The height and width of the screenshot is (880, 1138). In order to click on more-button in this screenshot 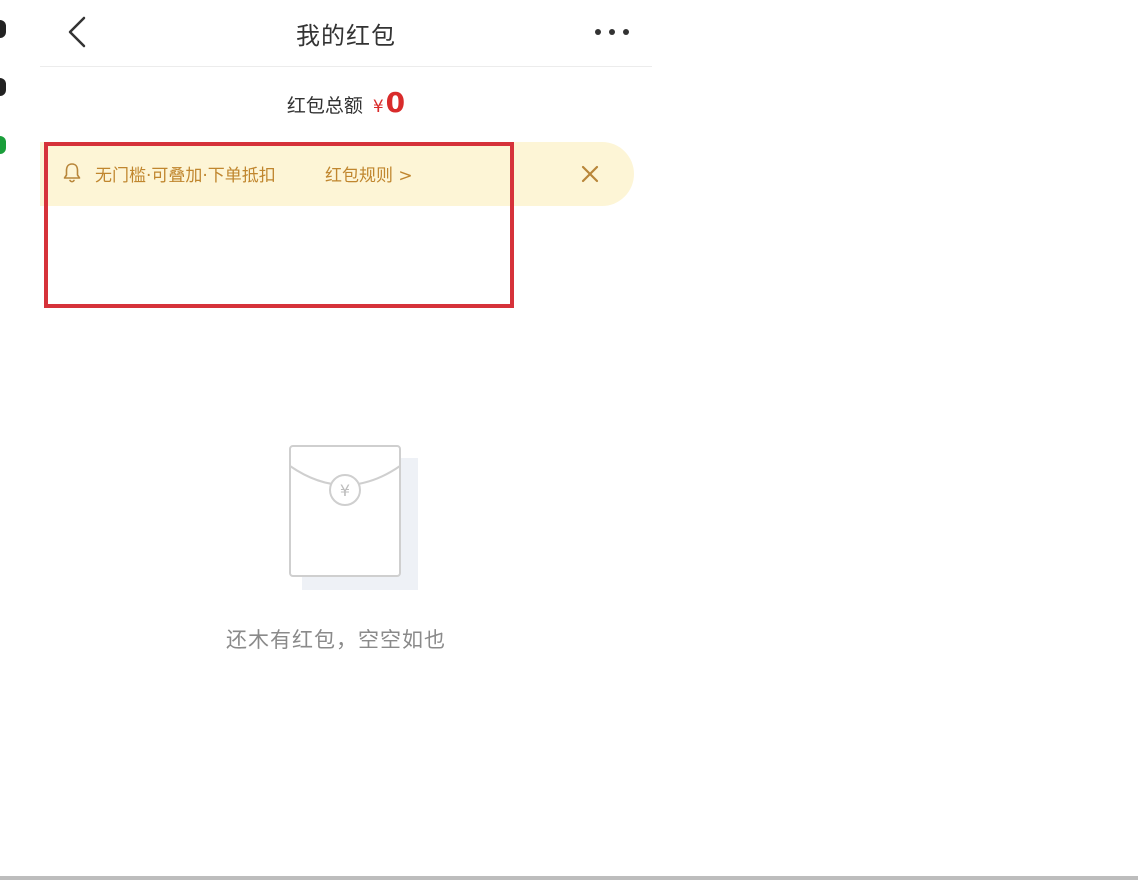, I will do `click(612, 32)`.